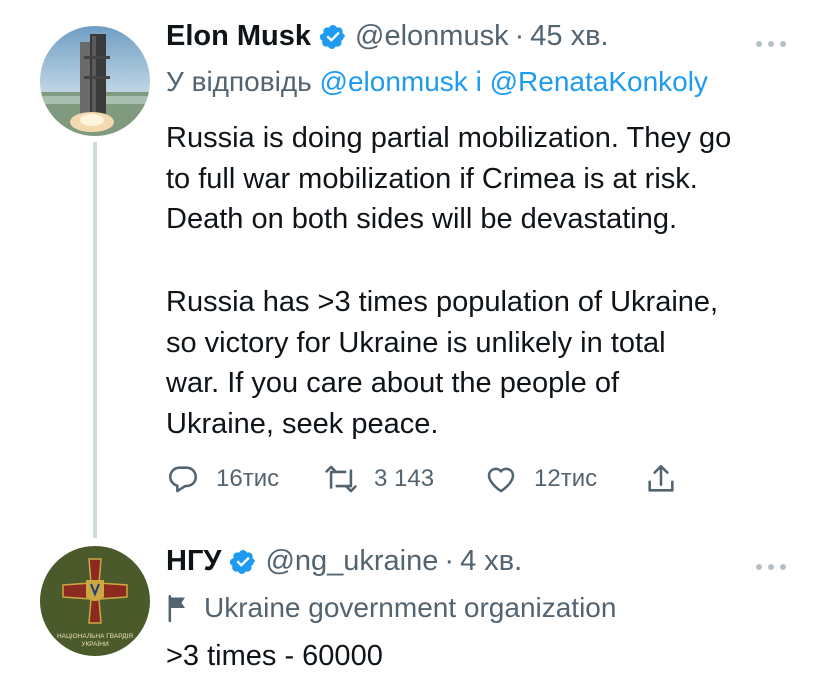 This screenshot has width=828, height=690. What do you see at coordinates (95, 601) in the screenshot?
I see `avatar-ngu: НАЦІОНАЛЬНА ГВАРДІЯ УКРАЇНИ` at bounding box center [95, 601].